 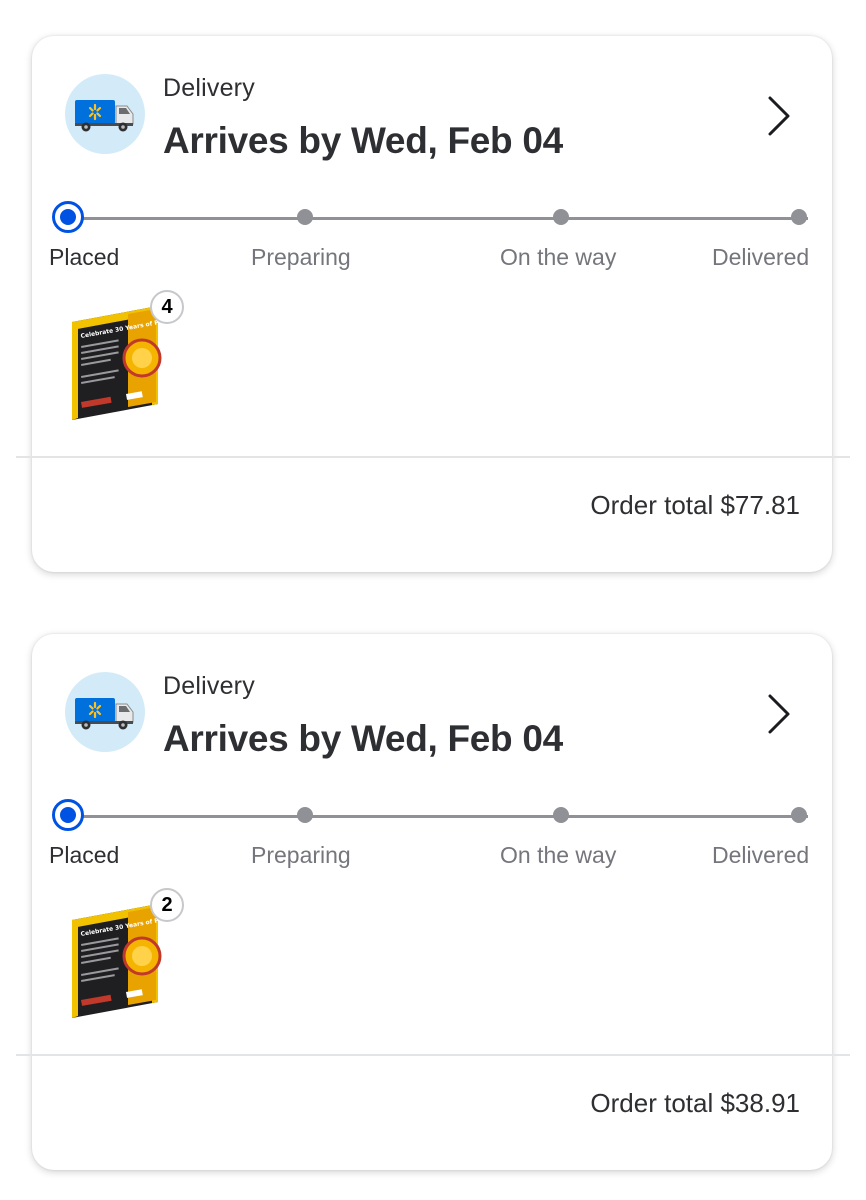 I want to click on order-total: Order total $77.81, so click(x=695, y=505).